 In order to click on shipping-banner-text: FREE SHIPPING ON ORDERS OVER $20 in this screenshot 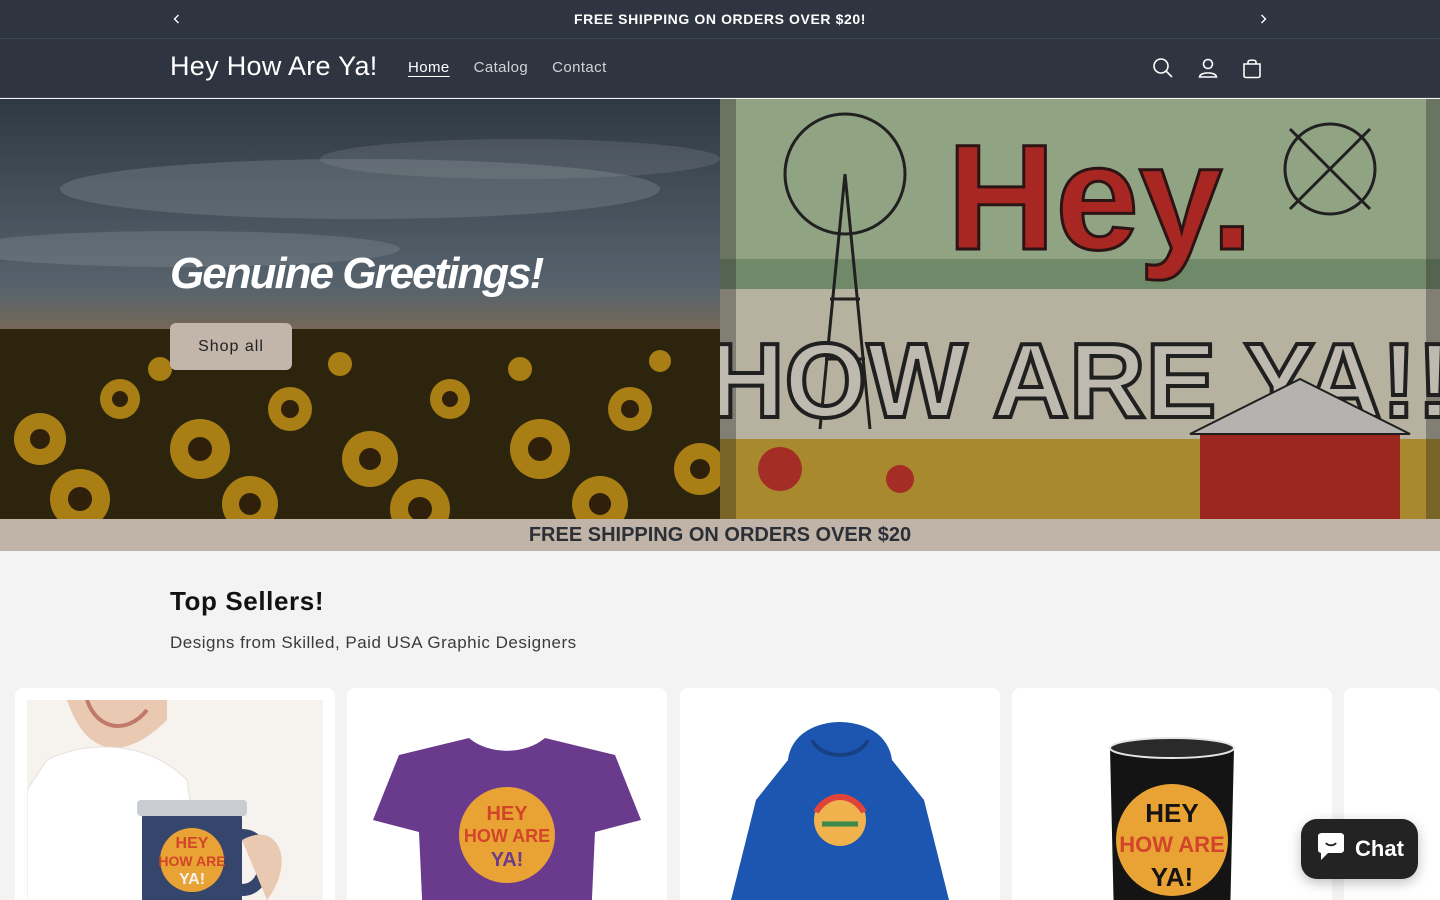, I will do `click(720, 534)`.